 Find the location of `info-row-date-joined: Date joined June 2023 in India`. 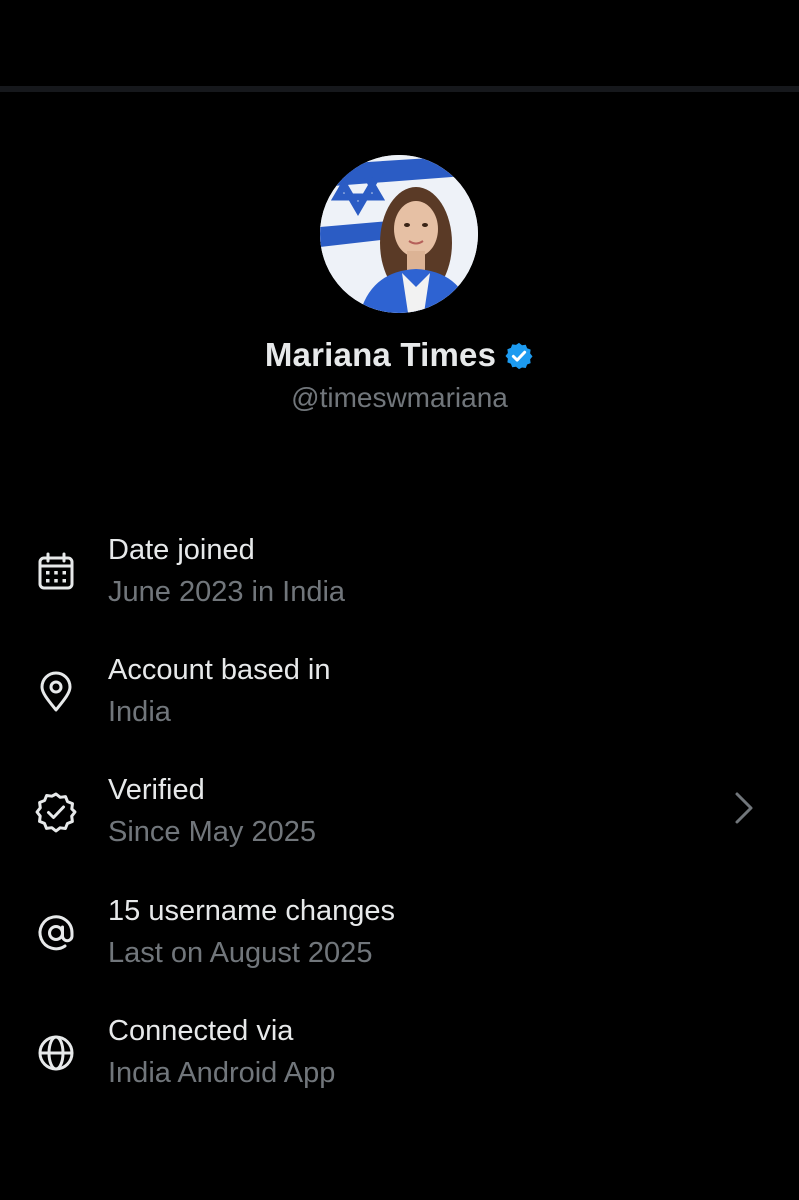

info-row-date-joined: Date joined June 2023 in India is located at coordinates (399, 584).